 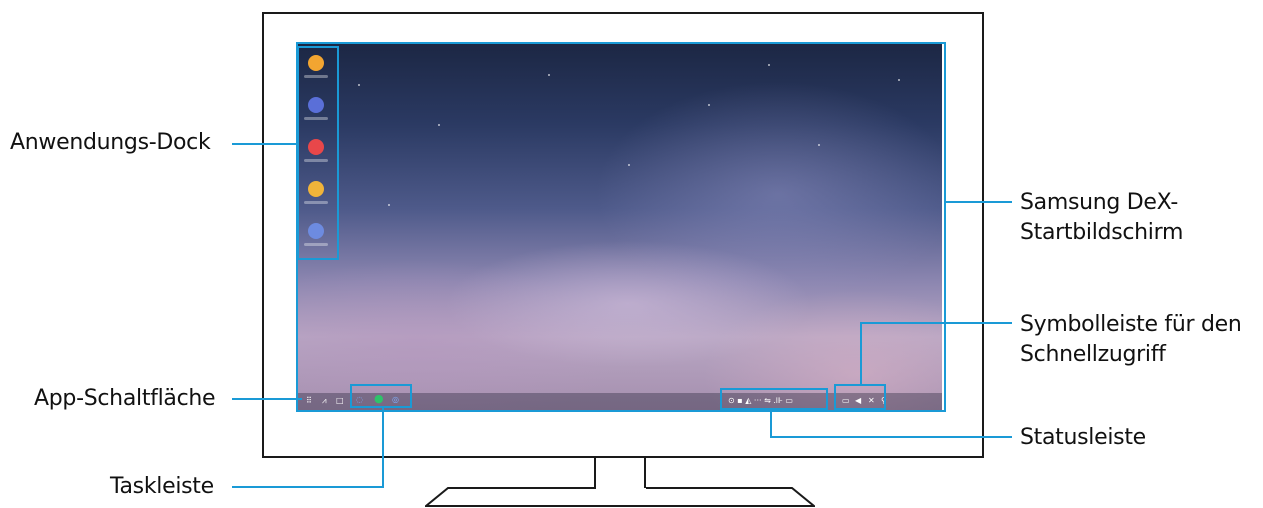 What do you see at coordinates (340, 401) in the screenshot?
I see `home-icon: □` at bounding box center [340, 401].